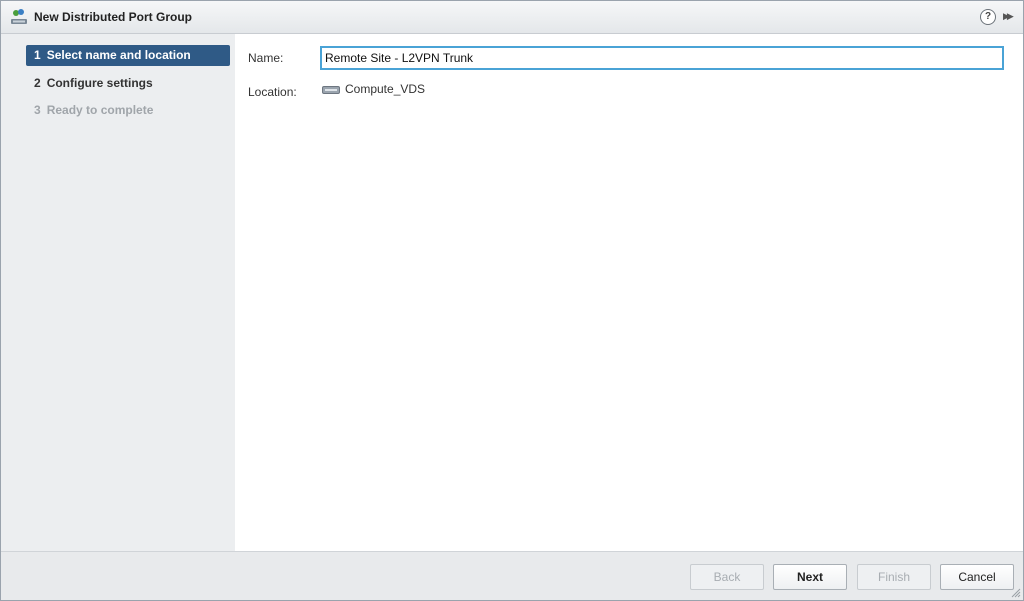  I want to click on step-ready-to-complete: 3 Ready to complete, so click(128, 110).